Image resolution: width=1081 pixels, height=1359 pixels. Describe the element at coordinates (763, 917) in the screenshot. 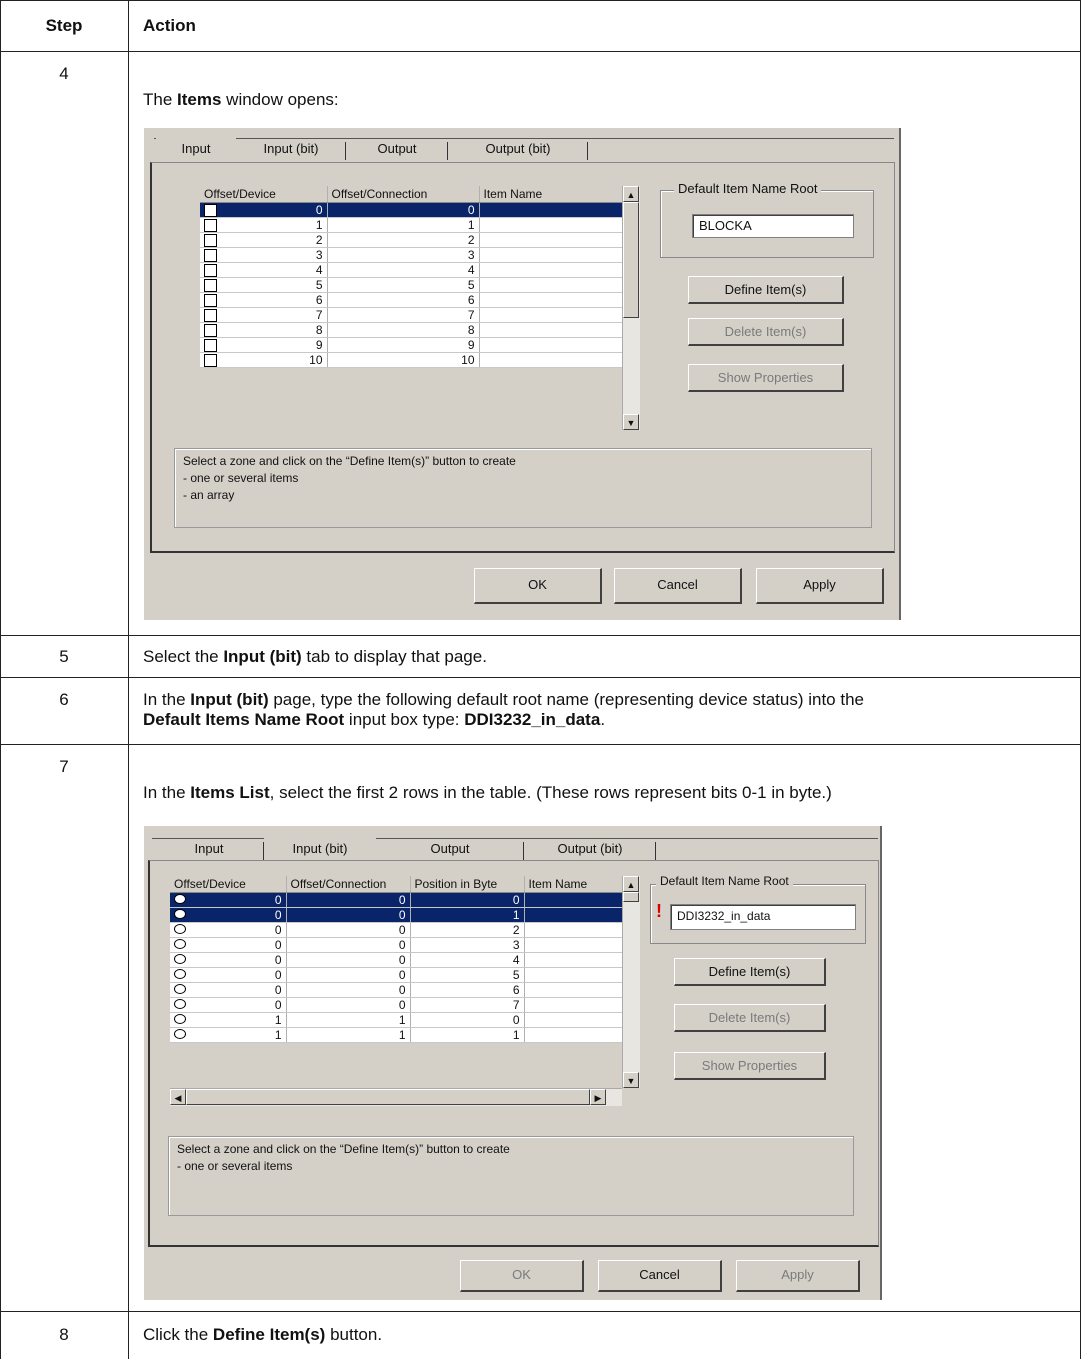

I see `default-root-input: DDI3232_in_data` at that location.